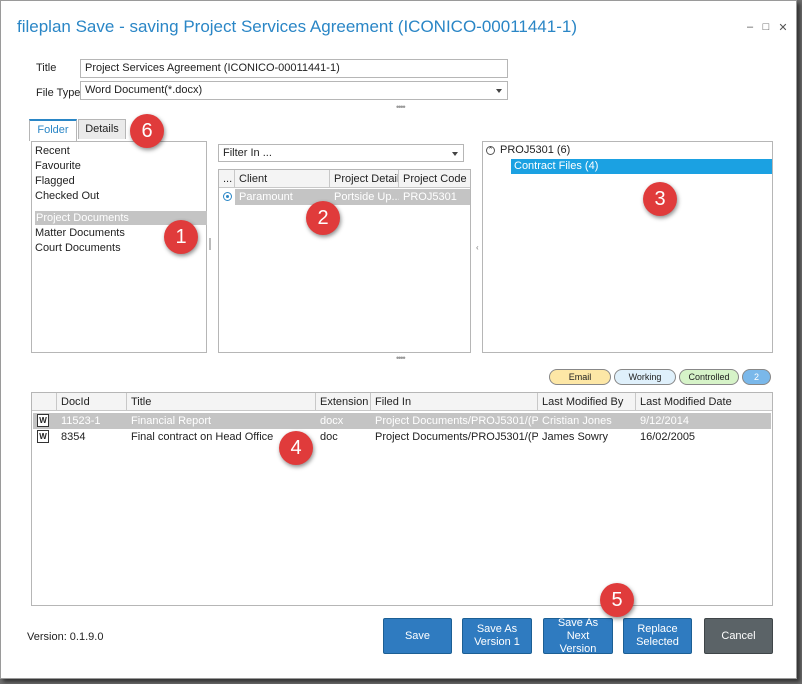 This screenshot has height=684, width=802. What do you see at coordinates (181, 237) in the screenshot?
I see `callout-badge-1: 1` at bounding box center [181, 237].